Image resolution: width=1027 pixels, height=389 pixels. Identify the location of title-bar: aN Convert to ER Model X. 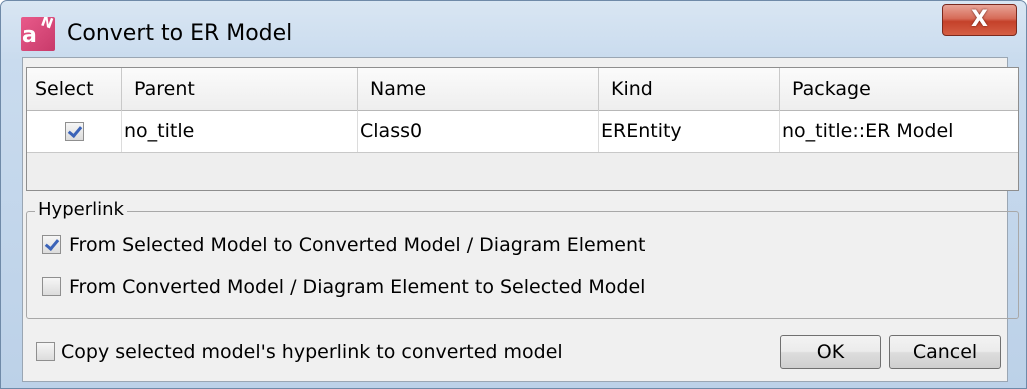
(513, 26).